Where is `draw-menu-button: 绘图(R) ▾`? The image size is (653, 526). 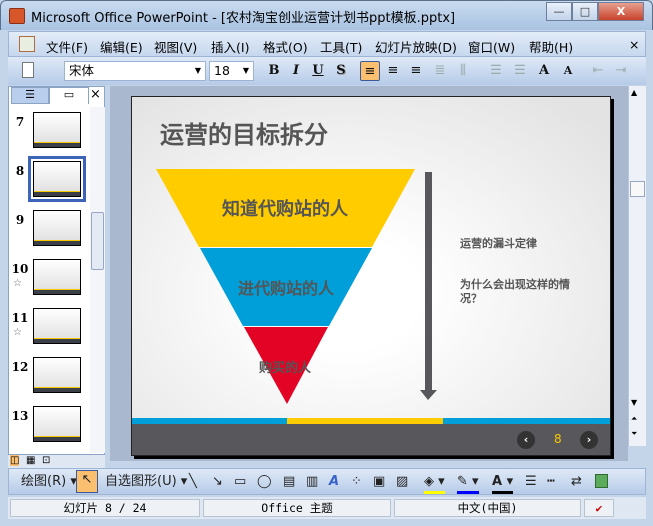 draw-menu-button: 绘图(R) ▾ is located at coordinates (49, 482).